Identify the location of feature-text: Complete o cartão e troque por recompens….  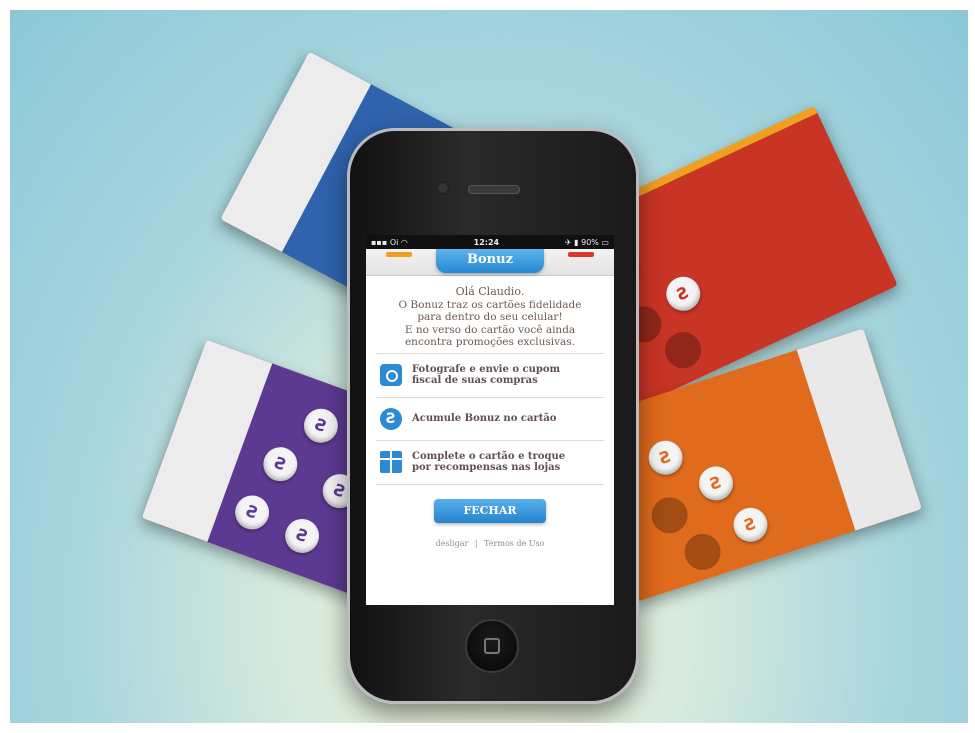
(488, 462).